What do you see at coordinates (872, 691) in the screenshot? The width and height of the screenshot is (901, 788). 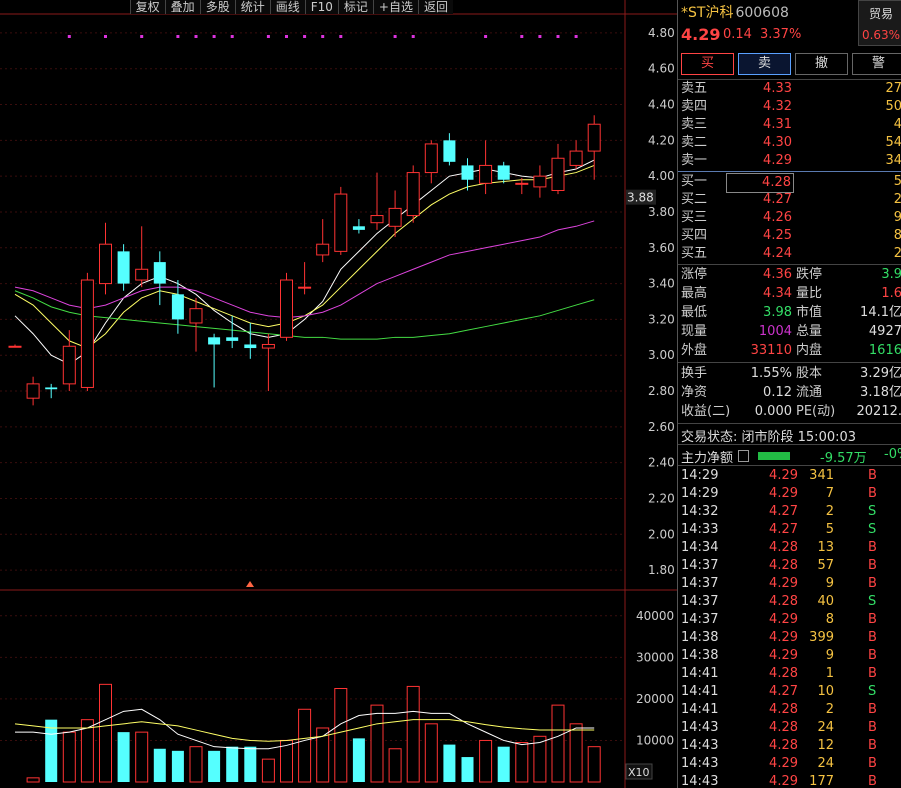 I see `tick-side: S` at bounding box center [872, 691].